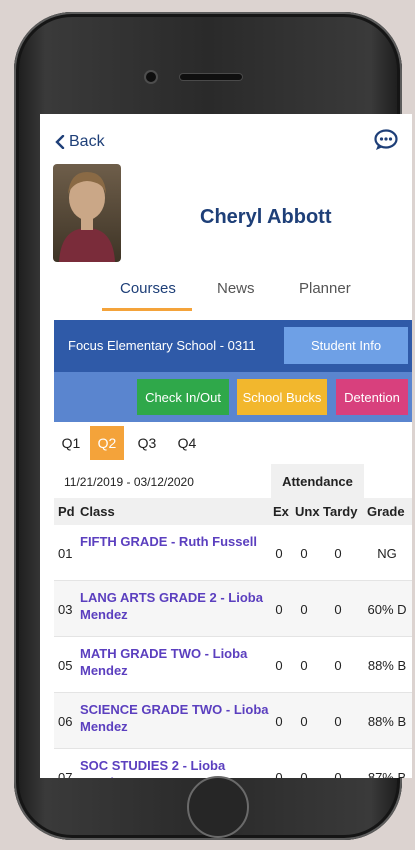 This screenshot has width=415, height=850. I want to click on header-unx: Unx, so click(307, 511).